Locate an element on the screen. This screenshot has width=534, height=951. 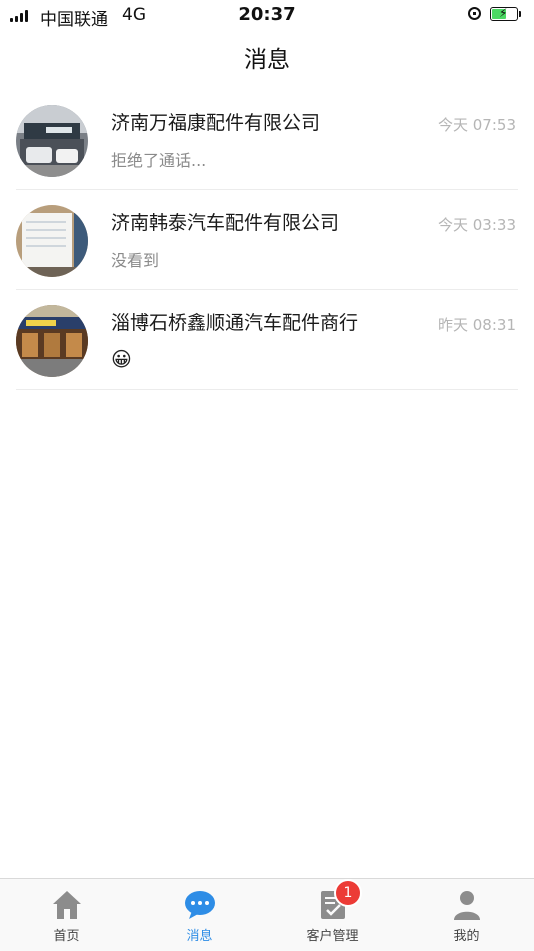
tab-home: 首页 is located at coordinates (66, 915).